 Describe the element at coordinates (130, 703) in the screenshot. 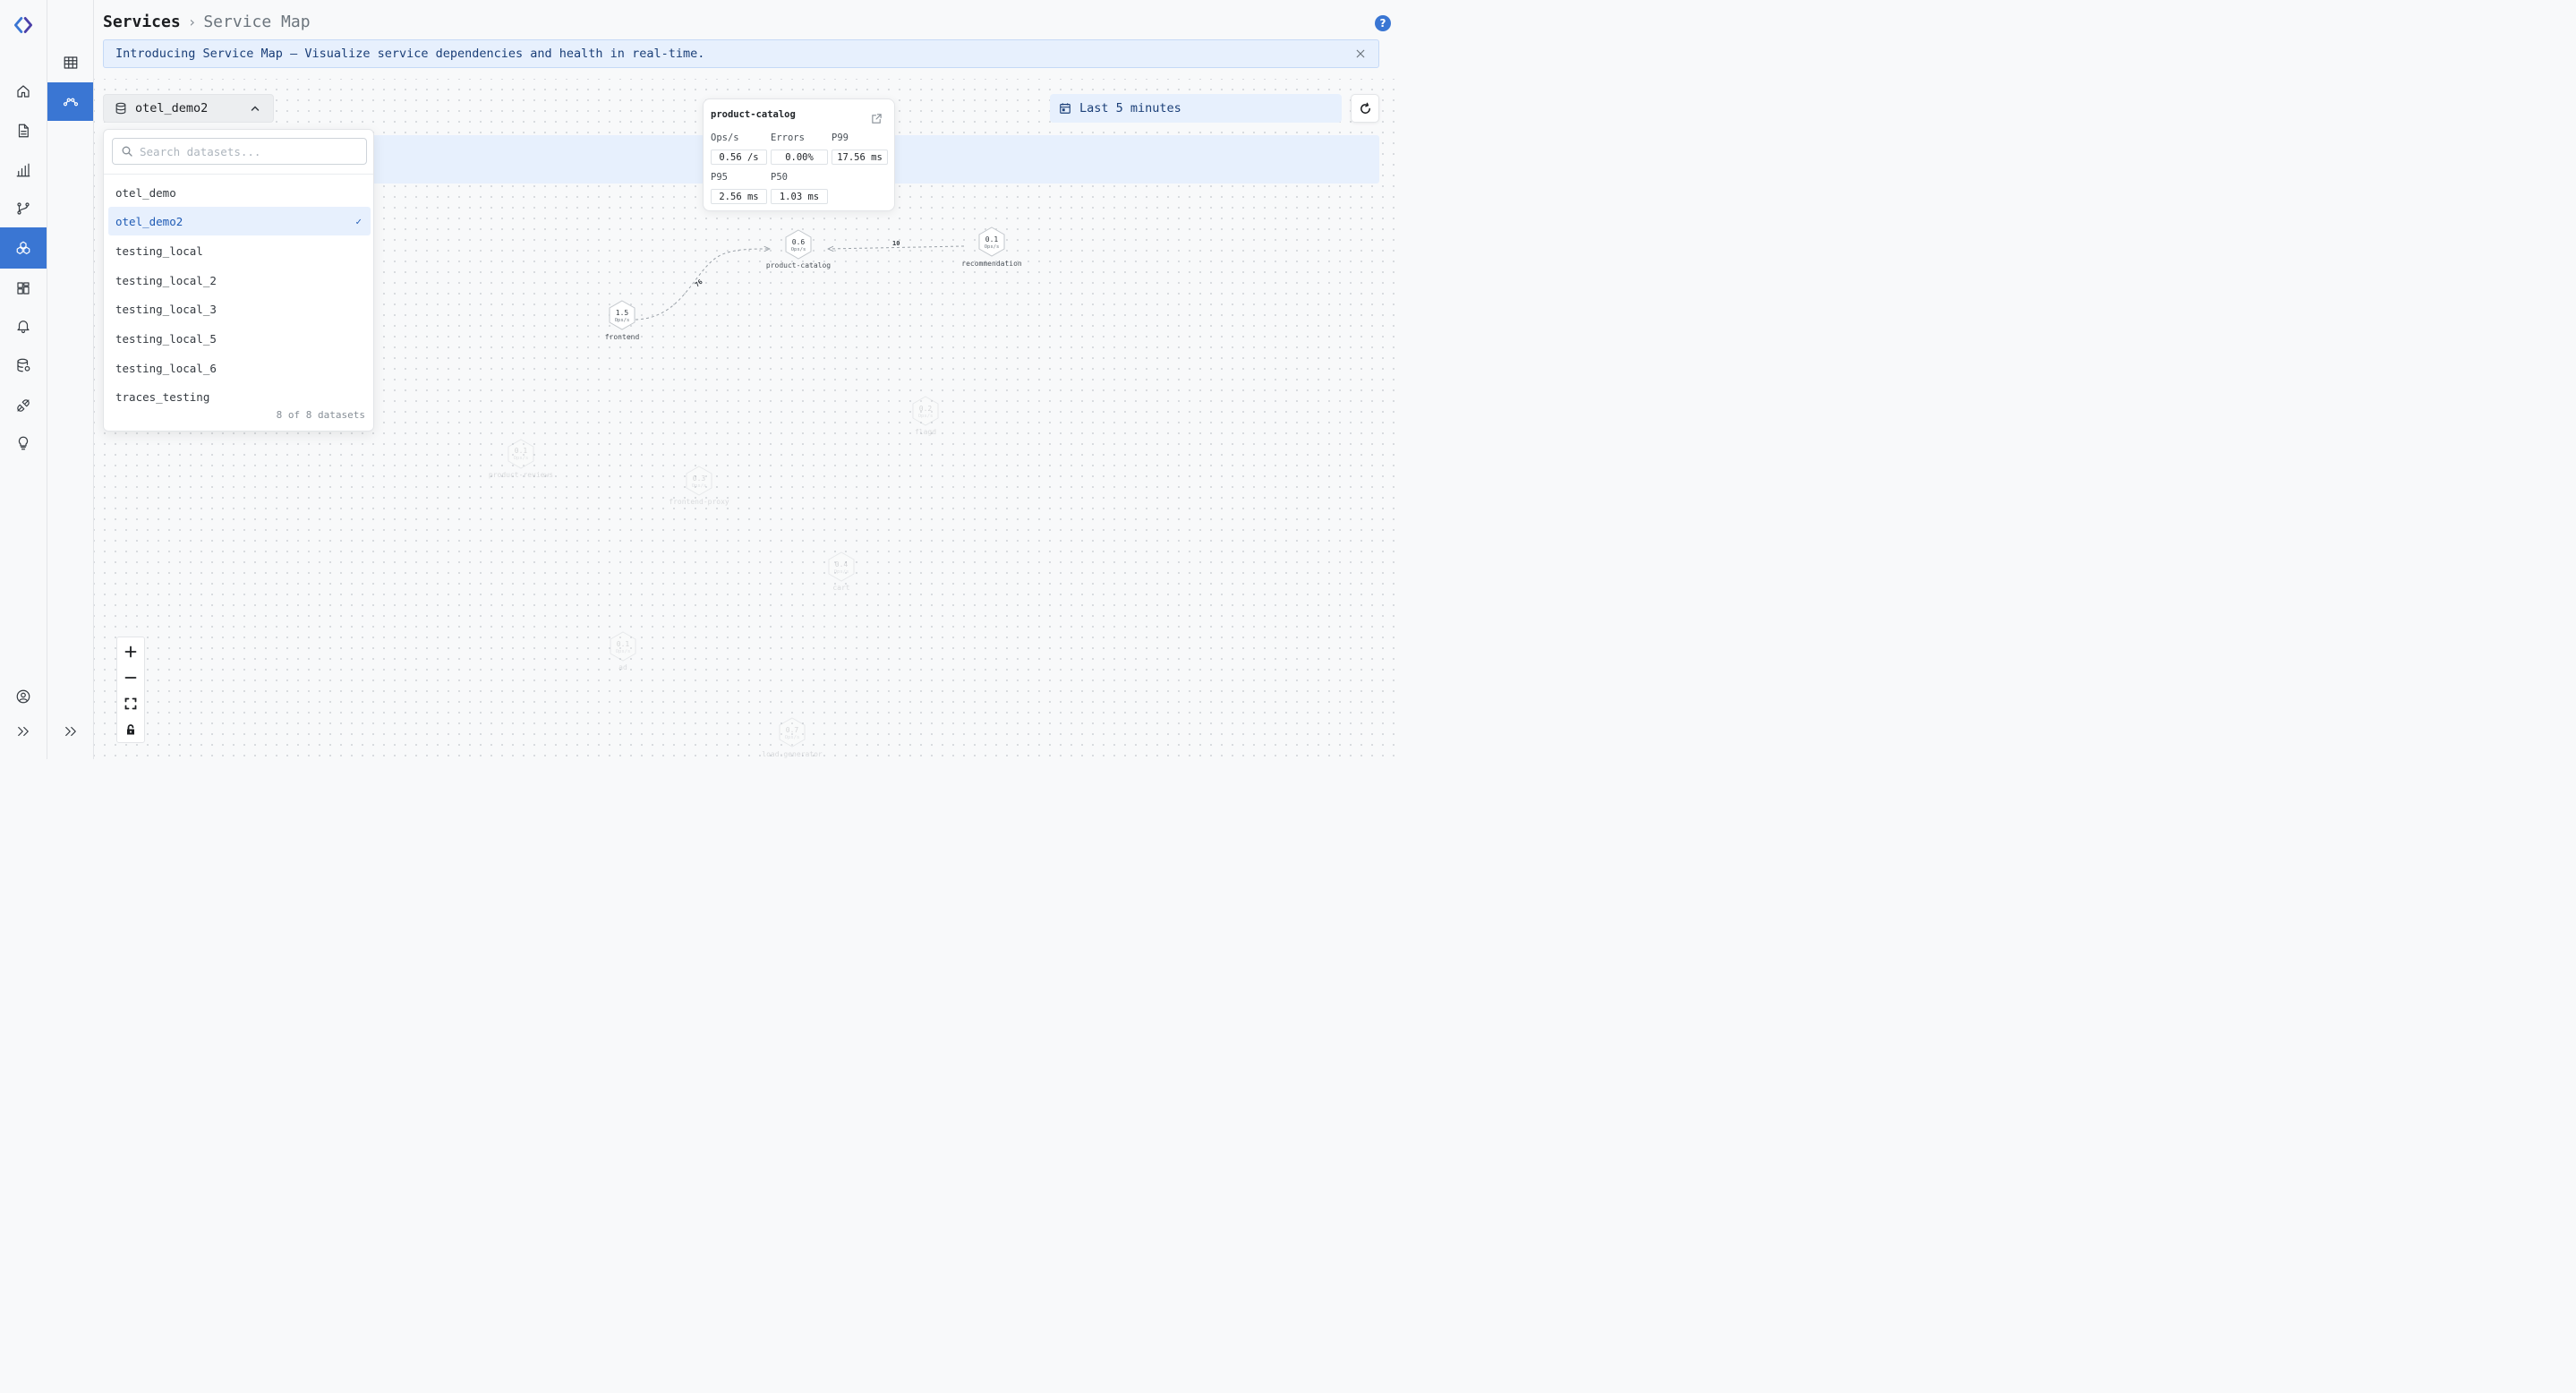

I see `fit-view-icon` at that location.